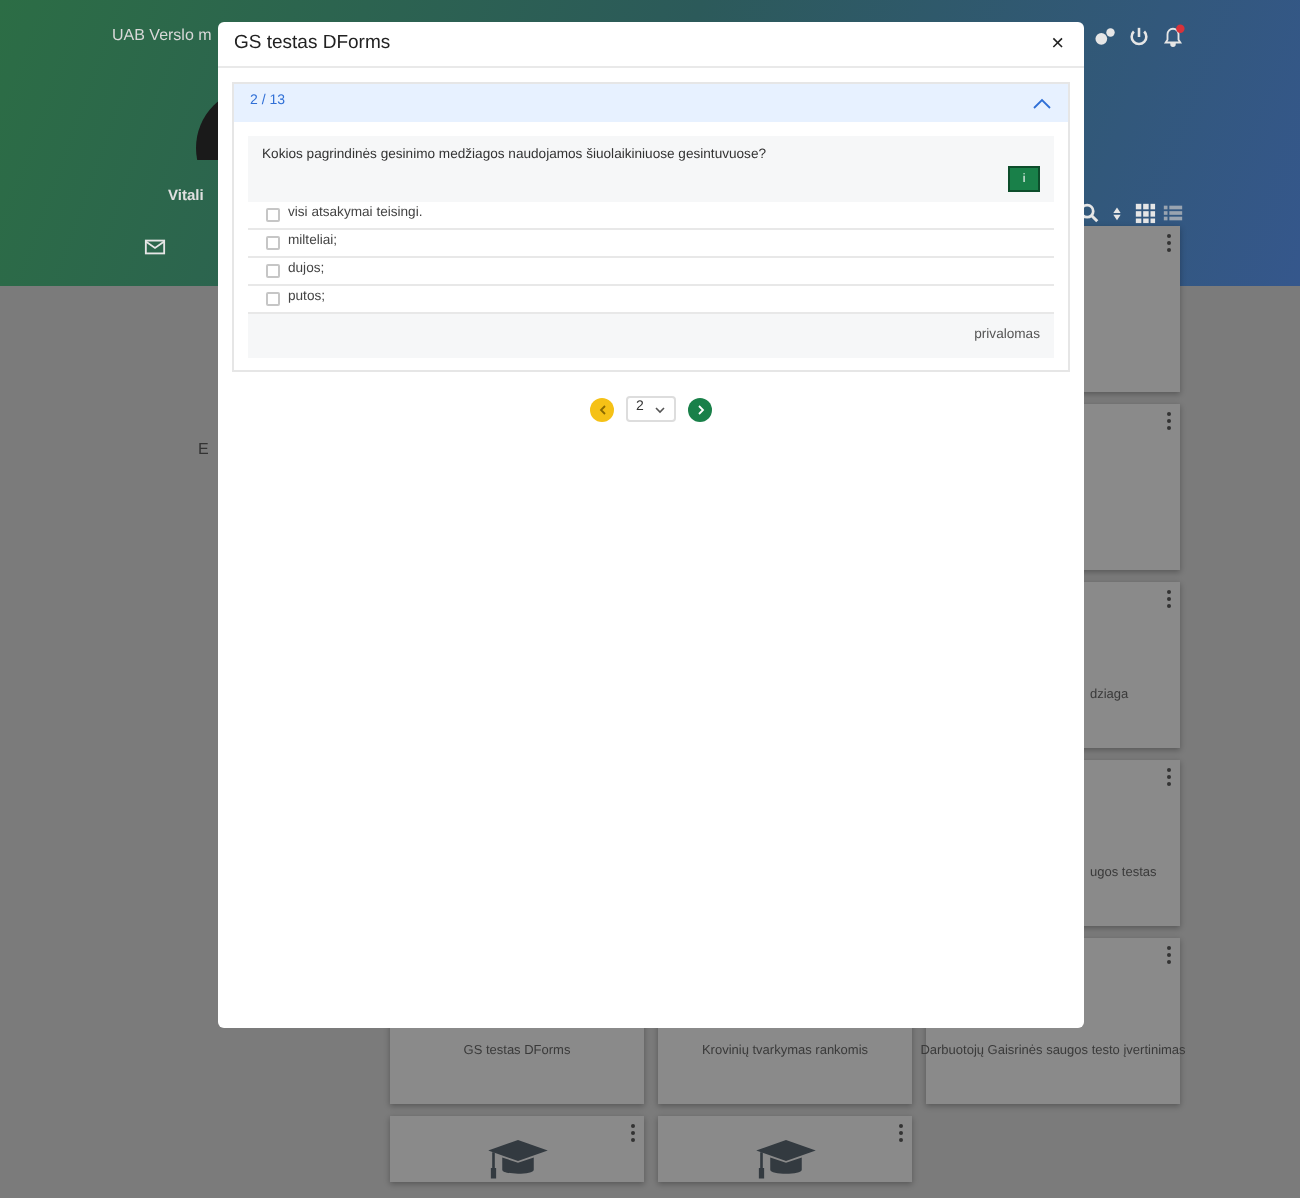 This screenshot has height=1198, width=1300. I want to click on close-button: ×, so click(1057, 44).